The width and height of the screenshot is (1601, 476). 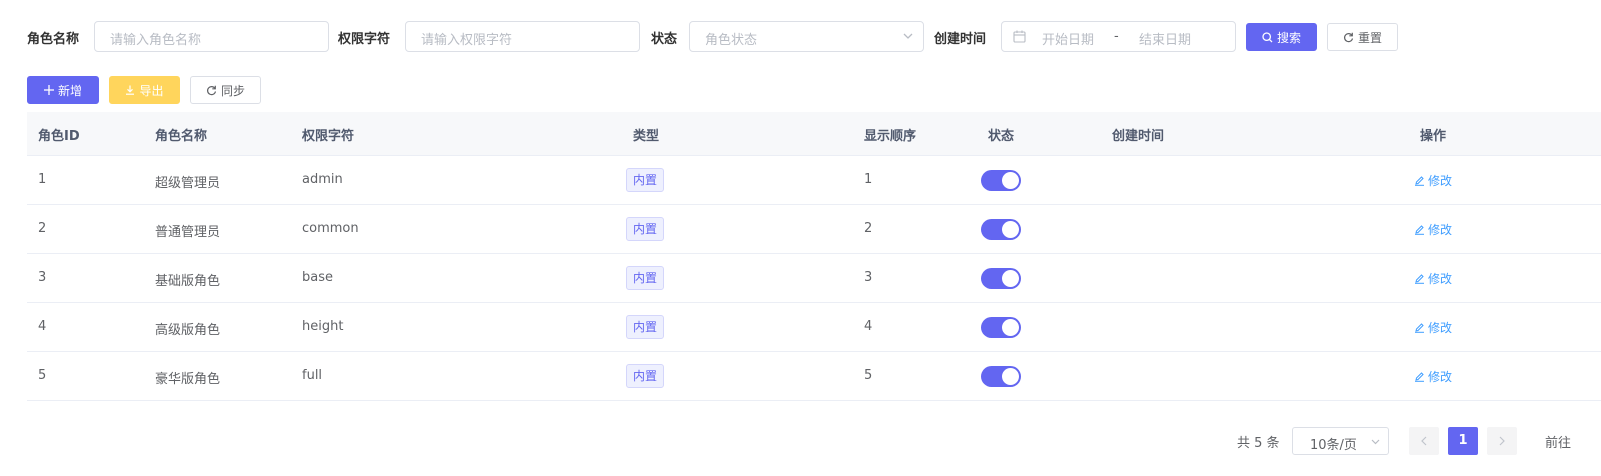 I want to click on table-row: 4 高级版角色 height 内置 4 修改, so click(x=814, y=327).